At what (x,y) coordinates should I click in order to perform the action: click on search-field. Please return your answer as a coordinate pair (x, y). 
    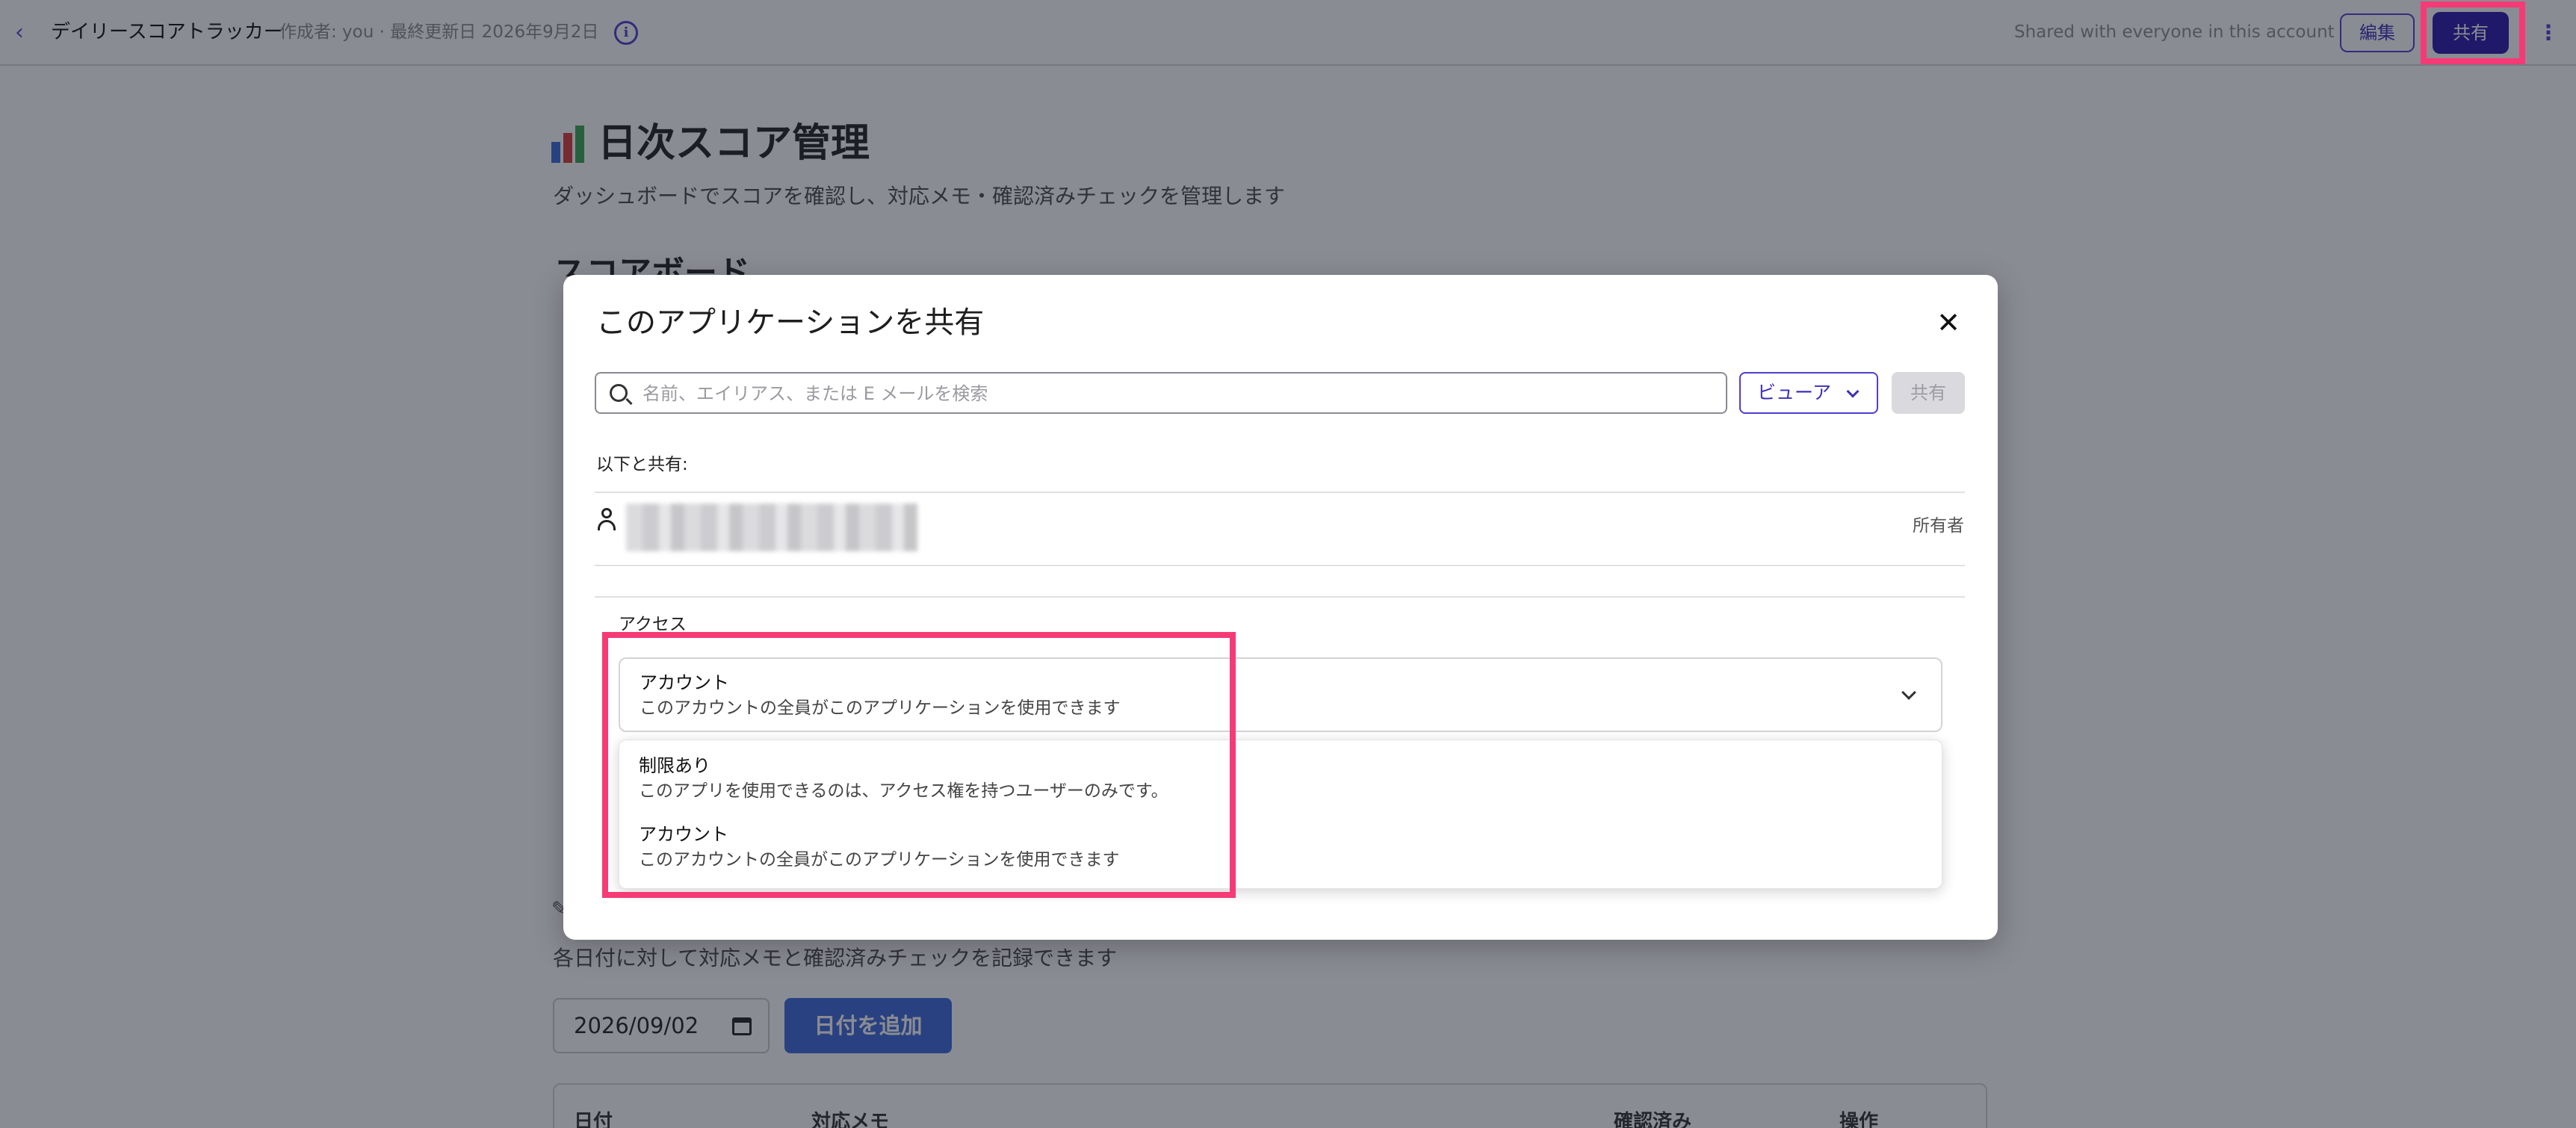
    Looking at the image, I should click on (1161, 393).